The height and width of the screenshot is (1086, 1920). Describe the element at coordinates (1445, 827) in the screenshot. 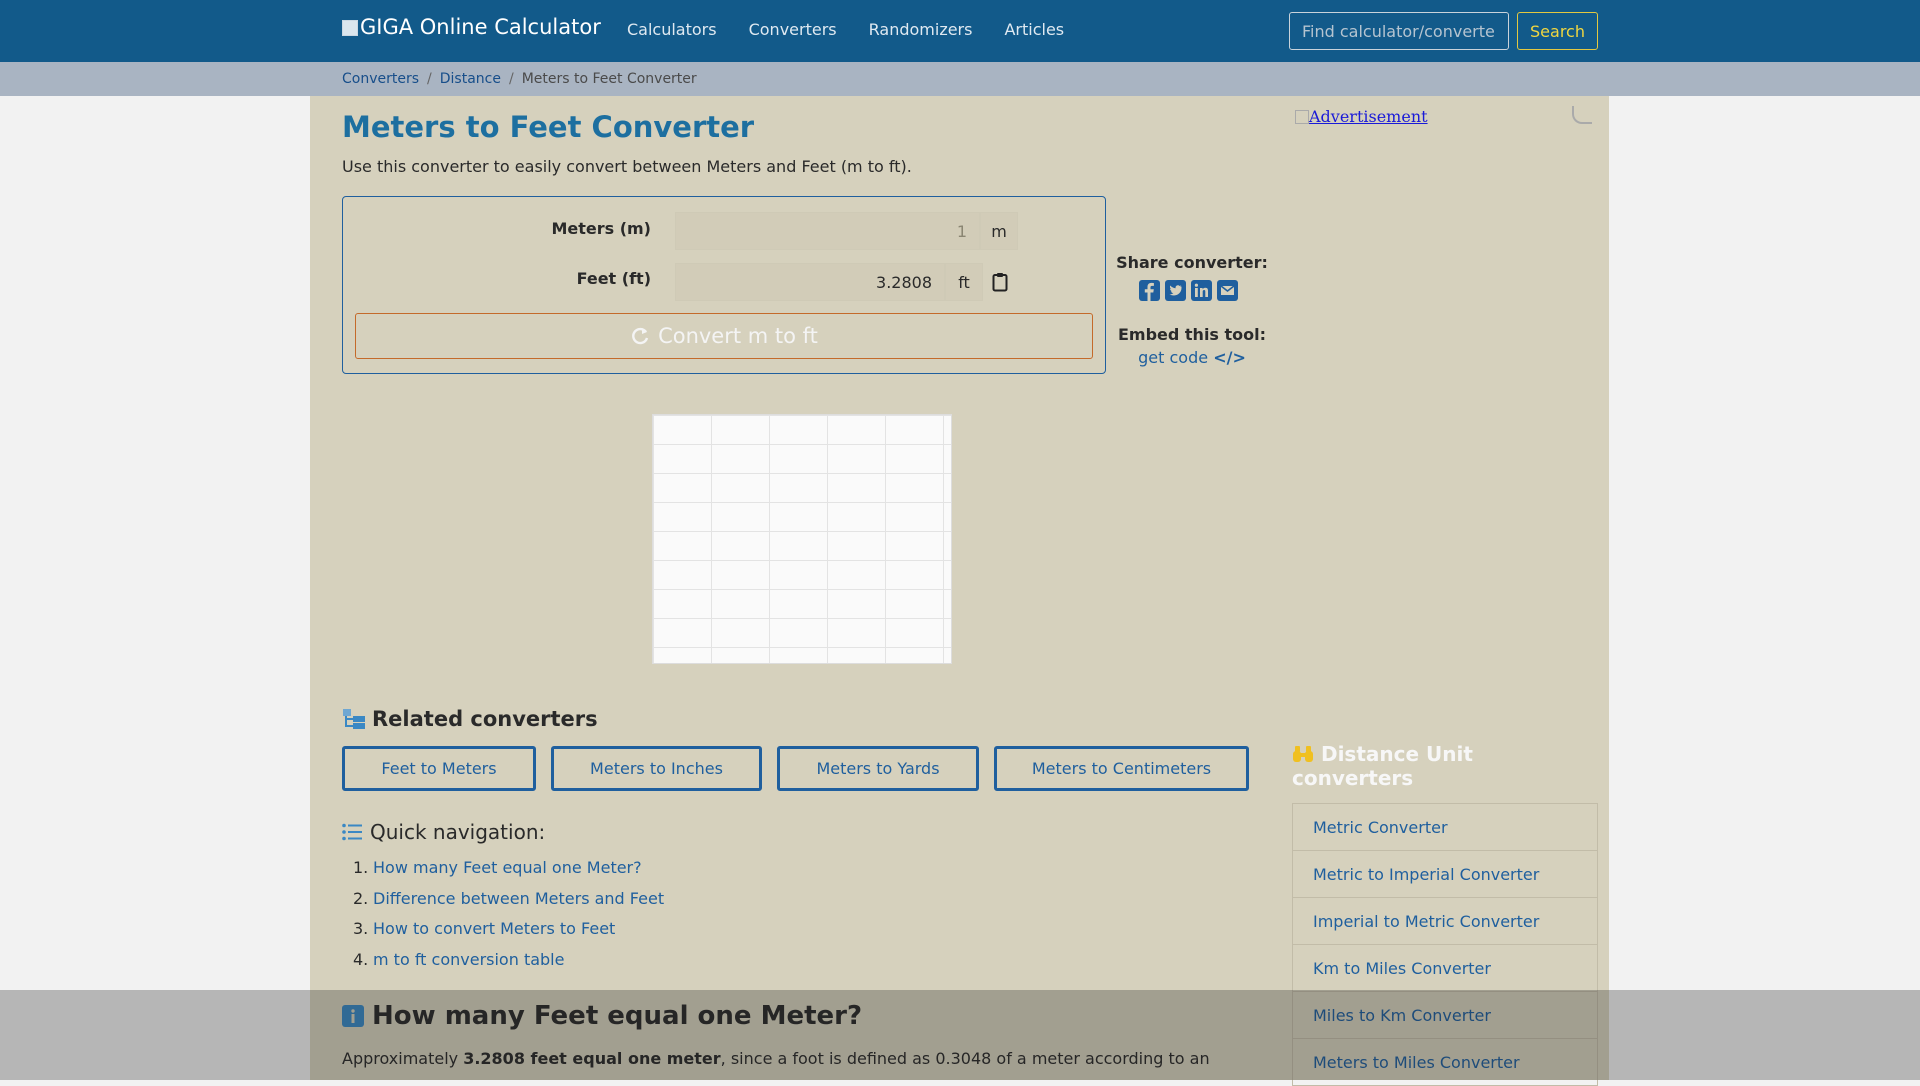

I see `sidebar-item-metric: Metric Converter` at that location.